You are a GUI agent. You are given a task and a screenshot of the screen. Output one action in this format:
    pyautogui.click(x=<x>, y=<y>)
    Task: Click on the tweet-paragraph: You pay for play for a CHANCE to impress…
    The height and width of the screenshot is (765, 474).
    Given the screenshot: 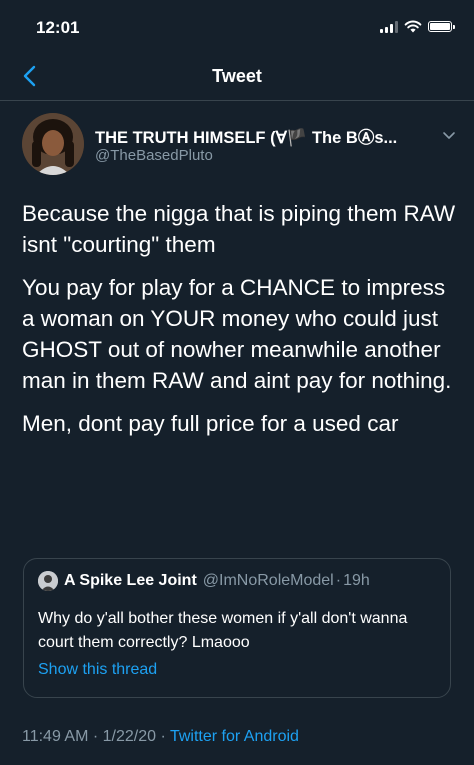 What is the action you would take?
    pyautogui.click(x=237, y=334)
    